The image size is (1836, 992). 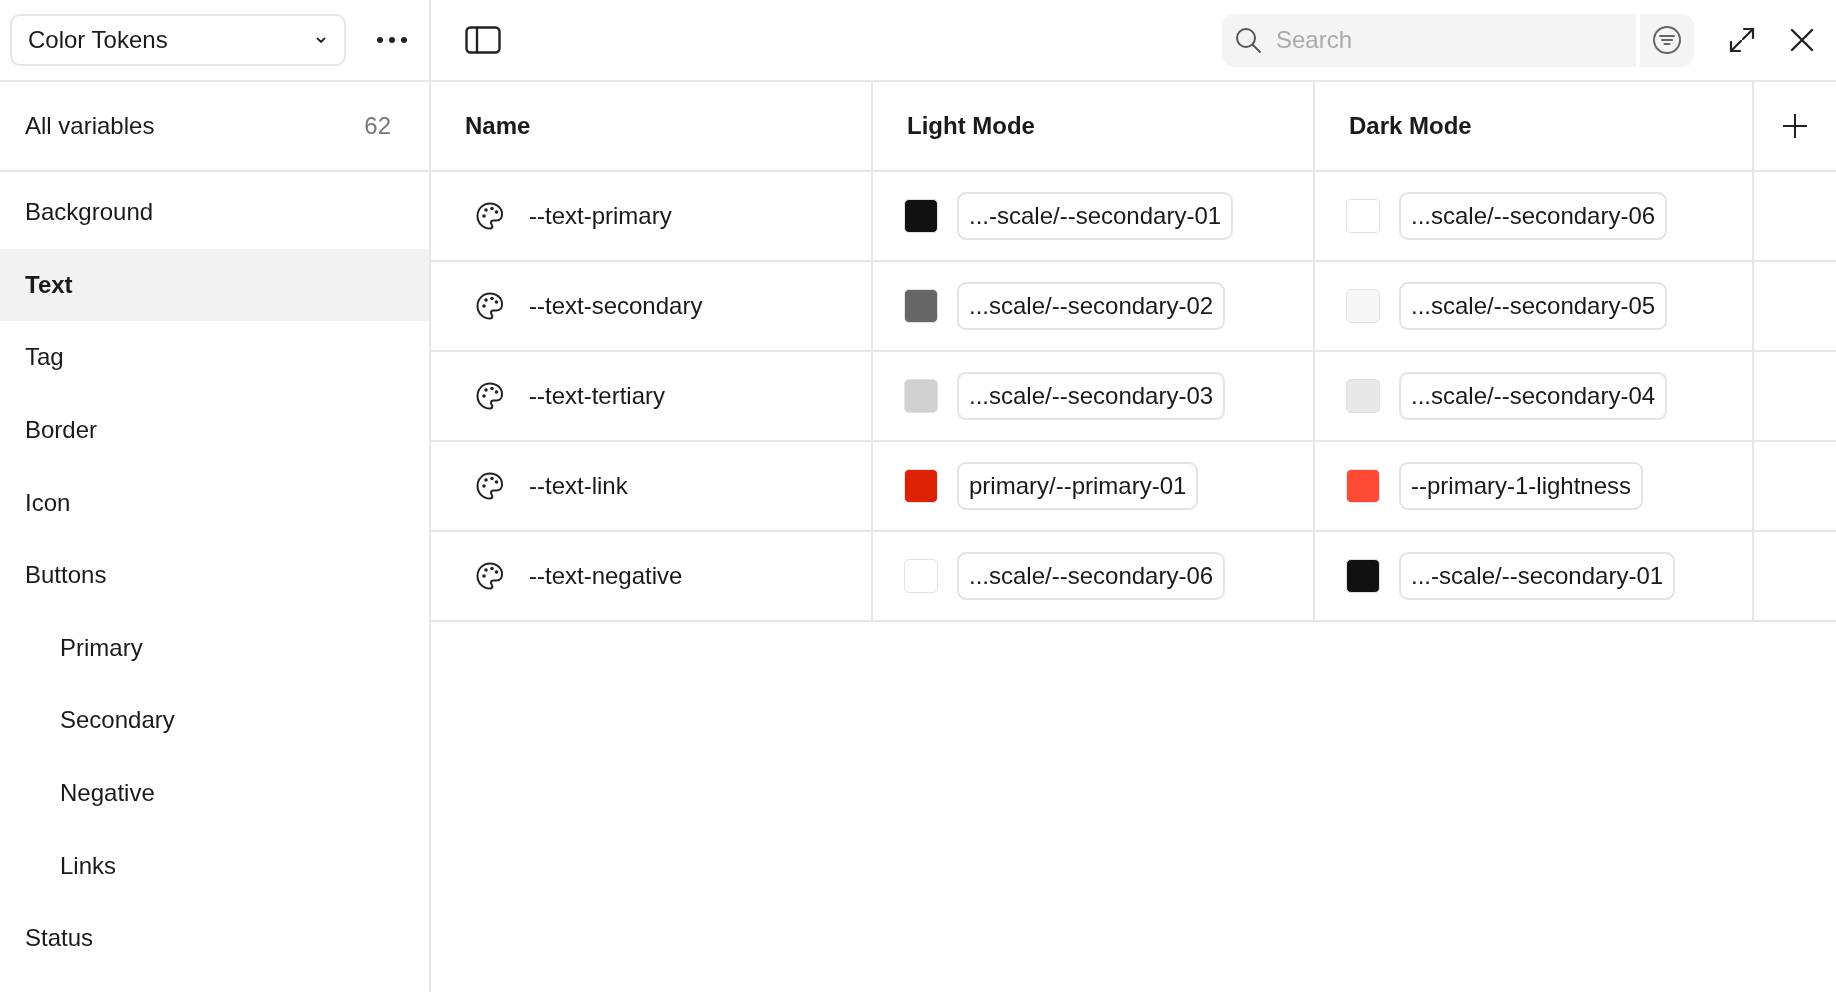 What do you see at coordinates (90, 126) in the screenshot?
I see `all-variables-item: All variables` at bounding box center [90, 126].